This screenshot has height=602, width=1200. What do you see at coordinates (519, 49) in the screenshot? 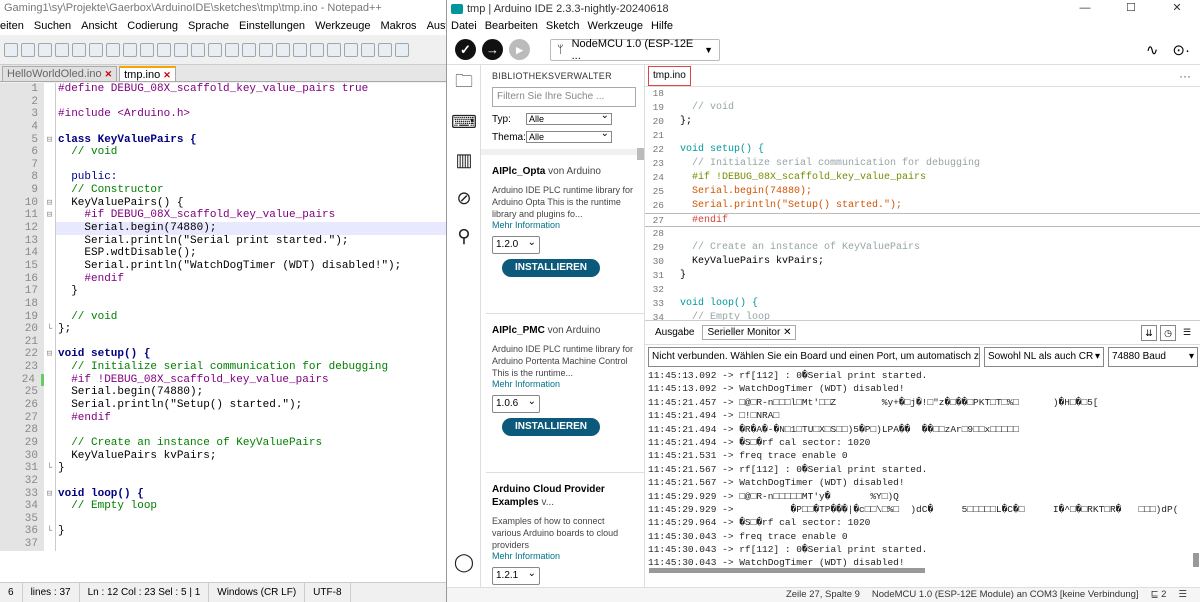
I see `debug-button: ▸` at bounding box center [519, 49].